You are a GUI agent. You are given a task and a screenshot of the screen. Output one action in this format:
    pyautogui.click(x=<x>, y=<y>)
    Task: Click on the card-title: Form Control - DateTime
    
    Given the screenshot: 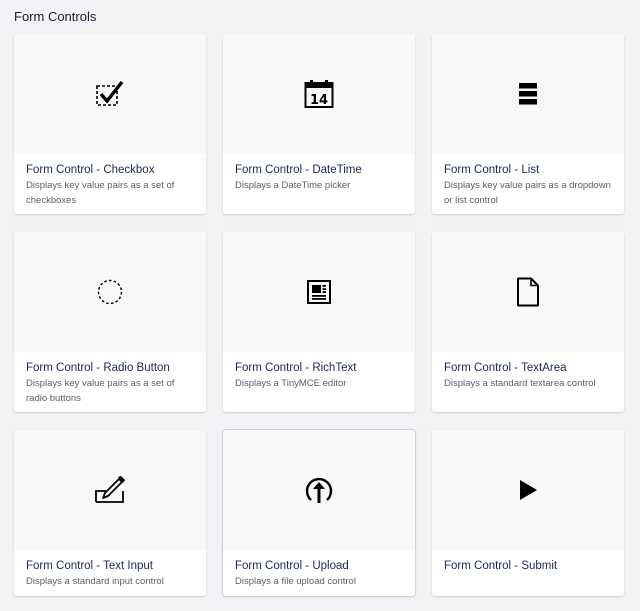 What is the action you would take?
    pyautogui.click(x=298, y=170)
    